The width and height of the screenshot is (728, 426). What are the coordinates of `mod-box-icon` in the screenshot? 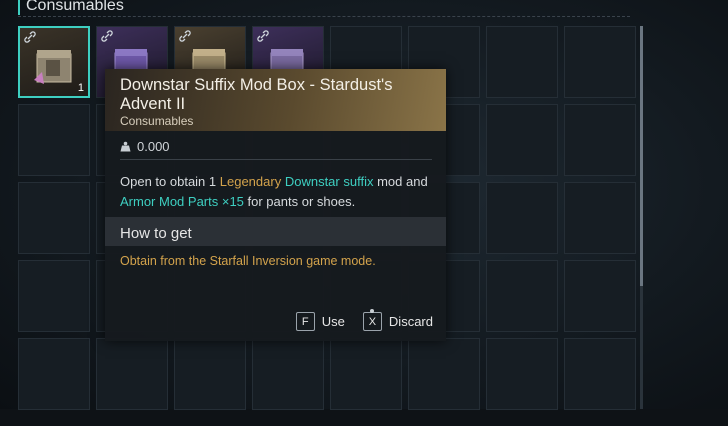 It's located at (53, 67).